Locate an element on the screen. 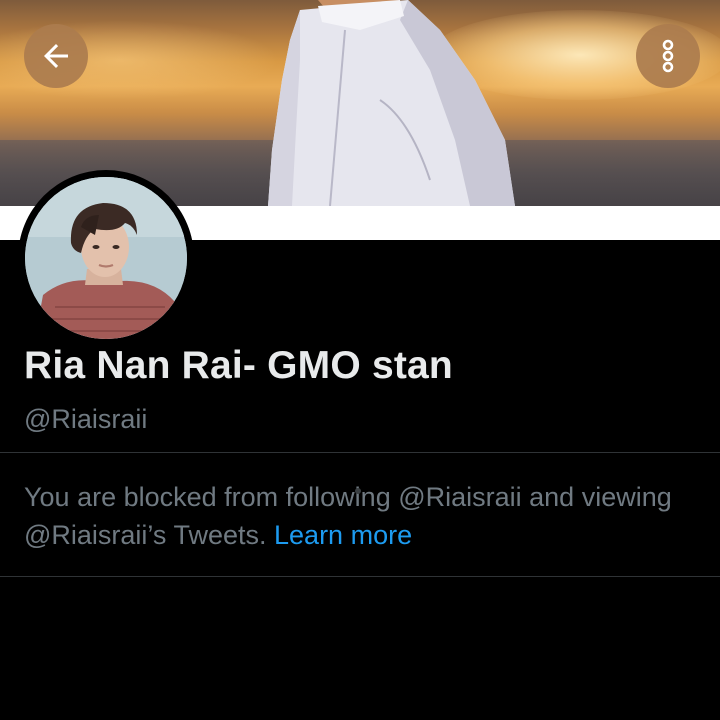  more-options-button is located at coordinates (668, 56).